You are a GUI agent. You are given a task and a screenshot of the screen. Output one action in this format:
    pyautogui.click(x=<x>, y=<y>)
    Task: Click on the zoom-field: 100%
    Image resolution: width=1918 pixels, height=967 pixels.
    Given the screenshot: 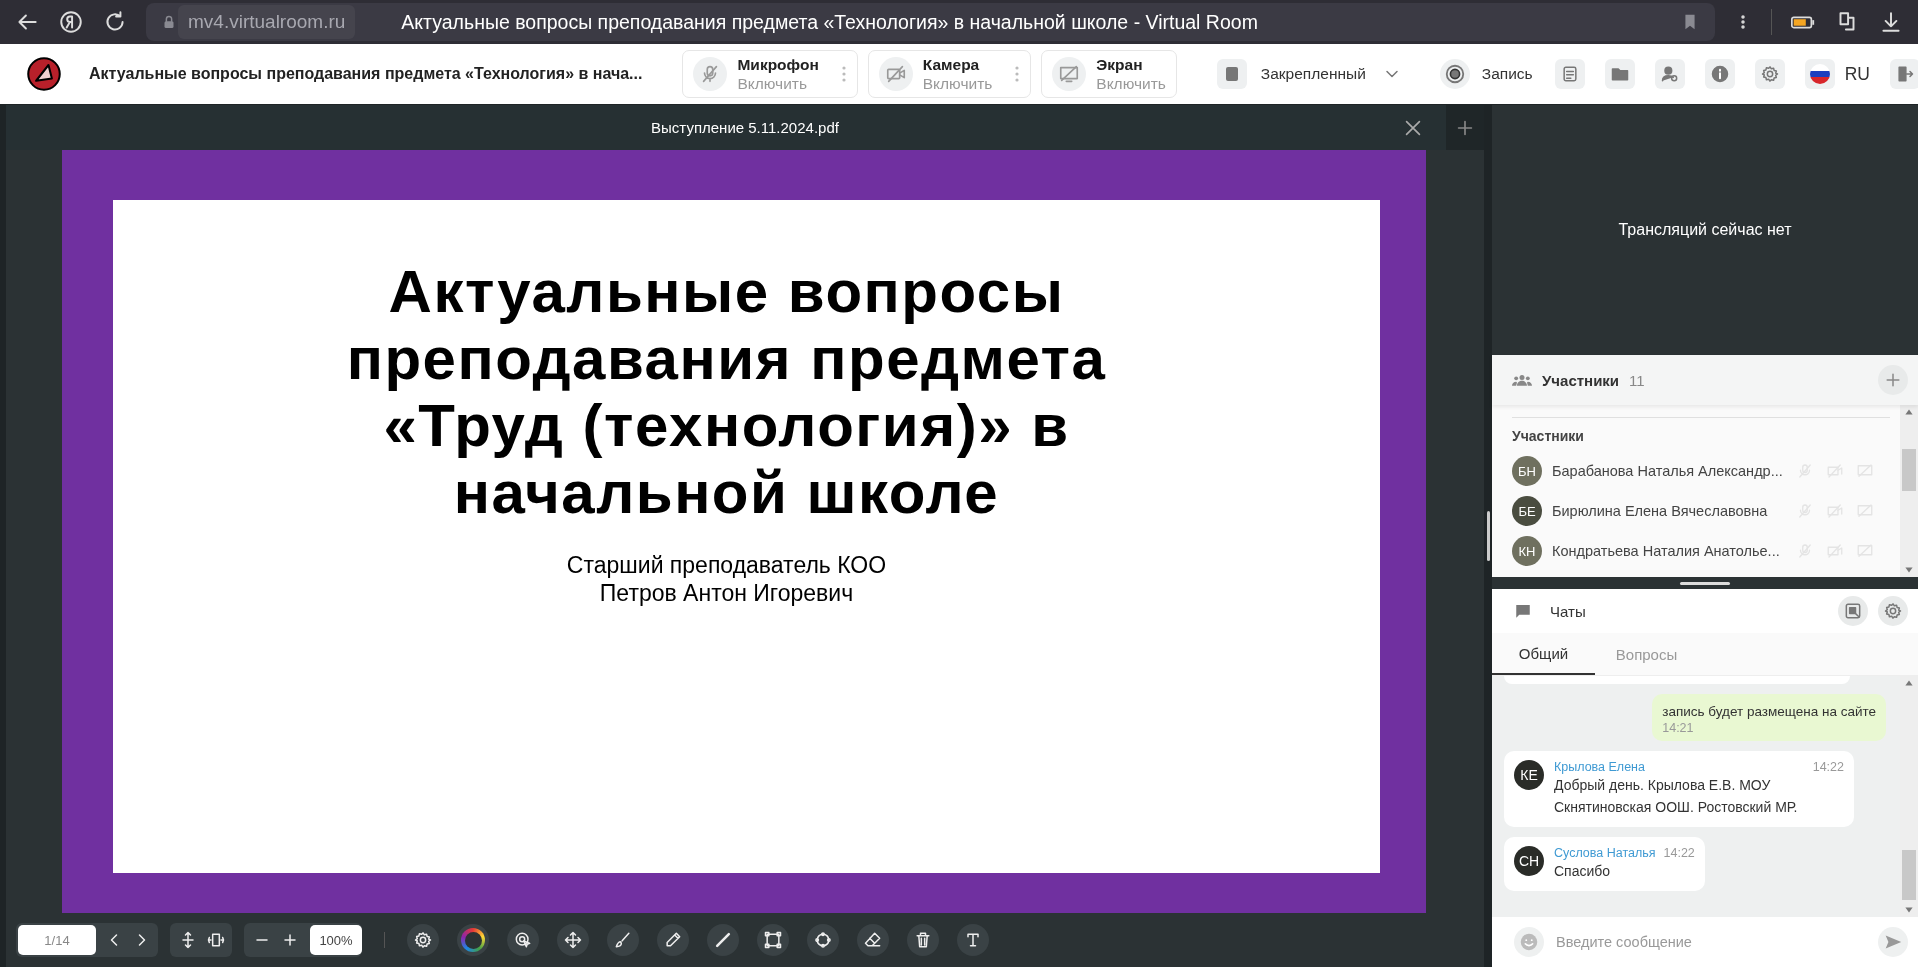 What is the action you would take?
    pyautogui.click(x=336, y=940)
    